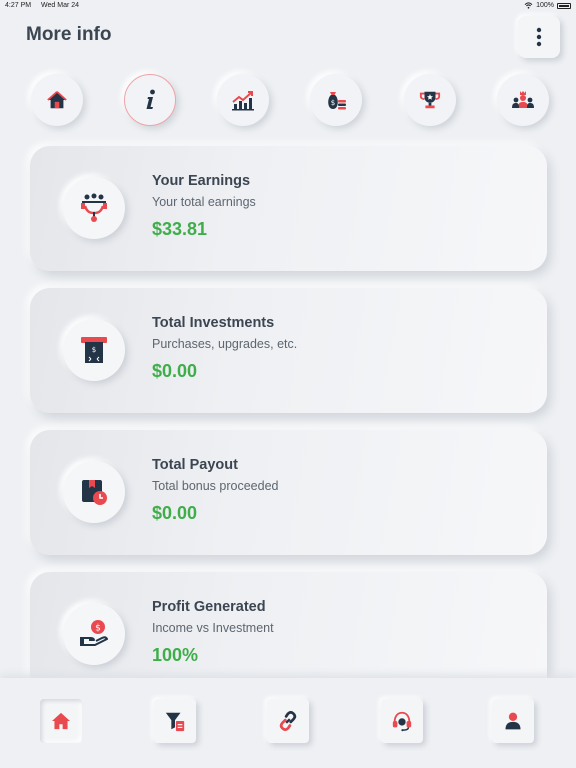  What do you see at coordinates (204, 202) in the screenshot?
I see `card-subtitle: Your total earnings` at bounding box center [204, 202].